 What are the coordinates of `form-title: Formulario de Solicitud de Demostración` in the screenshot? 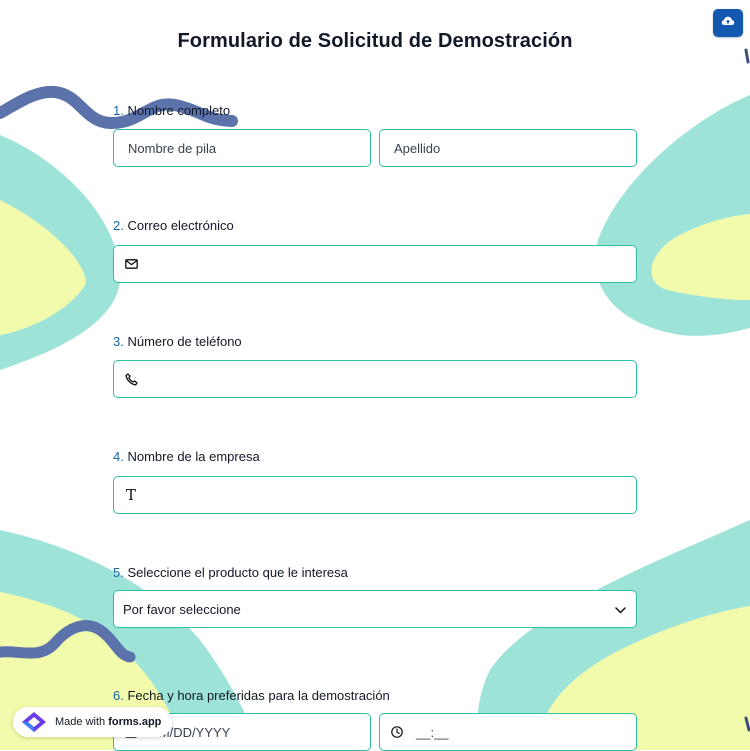 It's located at (375, 41).